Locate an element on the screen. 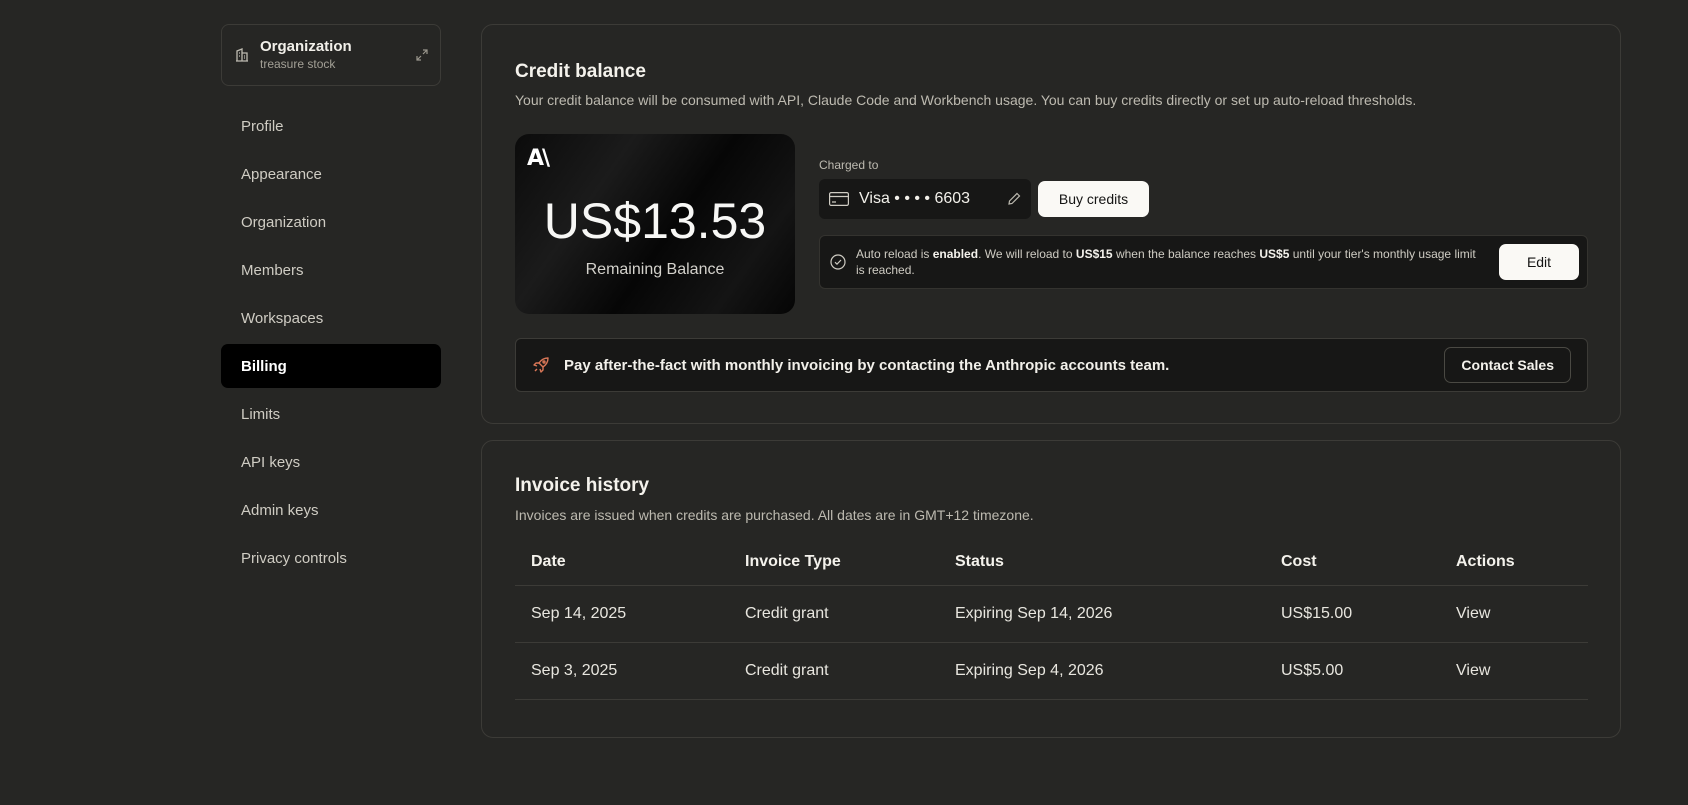  nav-item-limits: Limits is located at coordinates (331, 414).